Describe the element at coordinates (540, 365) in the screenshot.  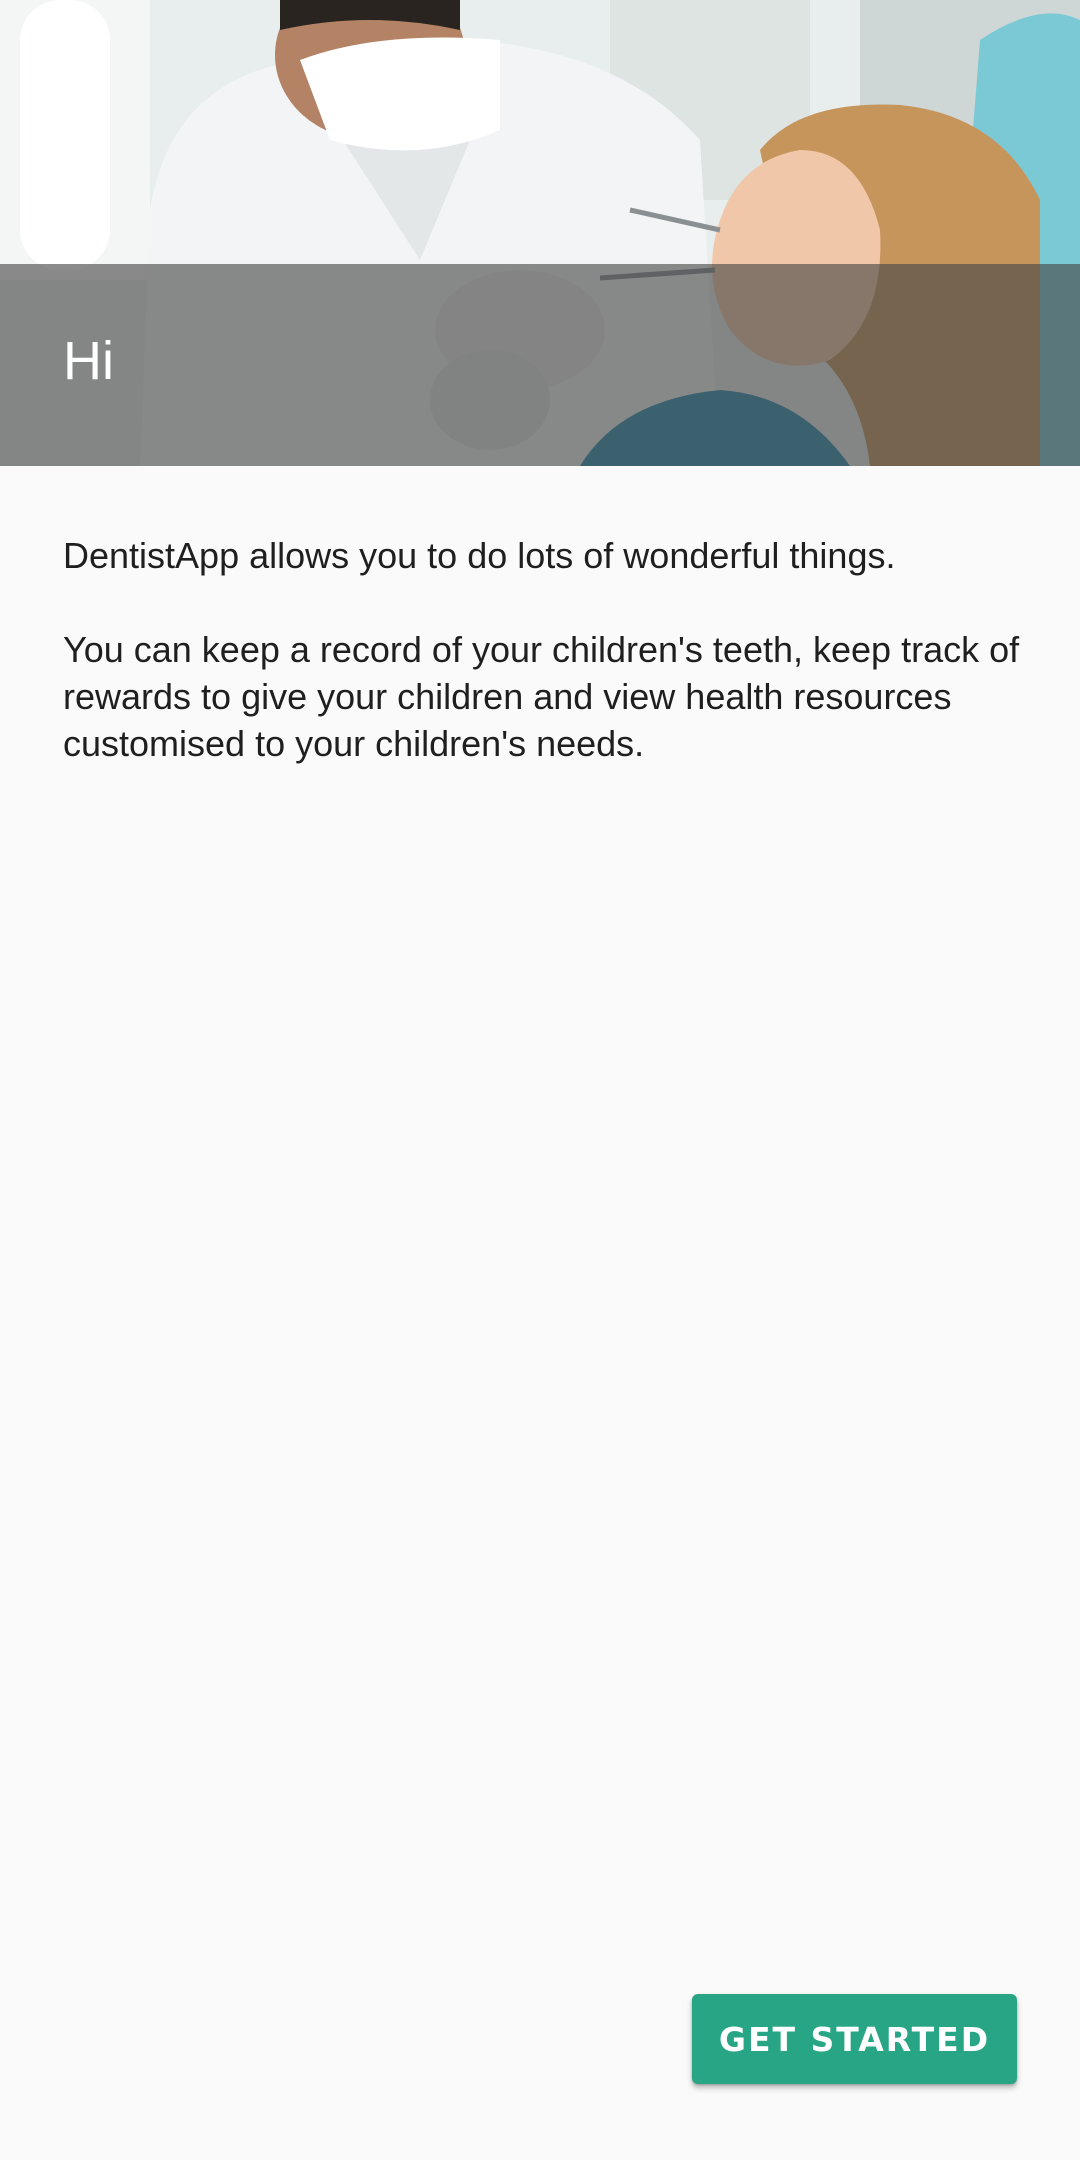
I see `header-title-overlay` at that location.